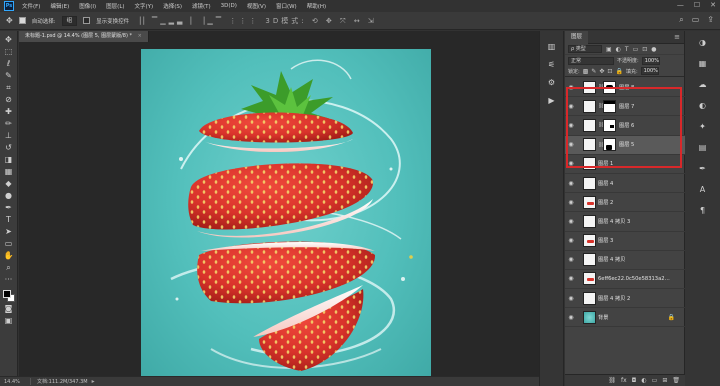 The image size is (720, 386). What do you see at coordinates (703, 127) in the screenshot?
I see `styles-panel-icon: ✦` at bounding box center [703, 127].